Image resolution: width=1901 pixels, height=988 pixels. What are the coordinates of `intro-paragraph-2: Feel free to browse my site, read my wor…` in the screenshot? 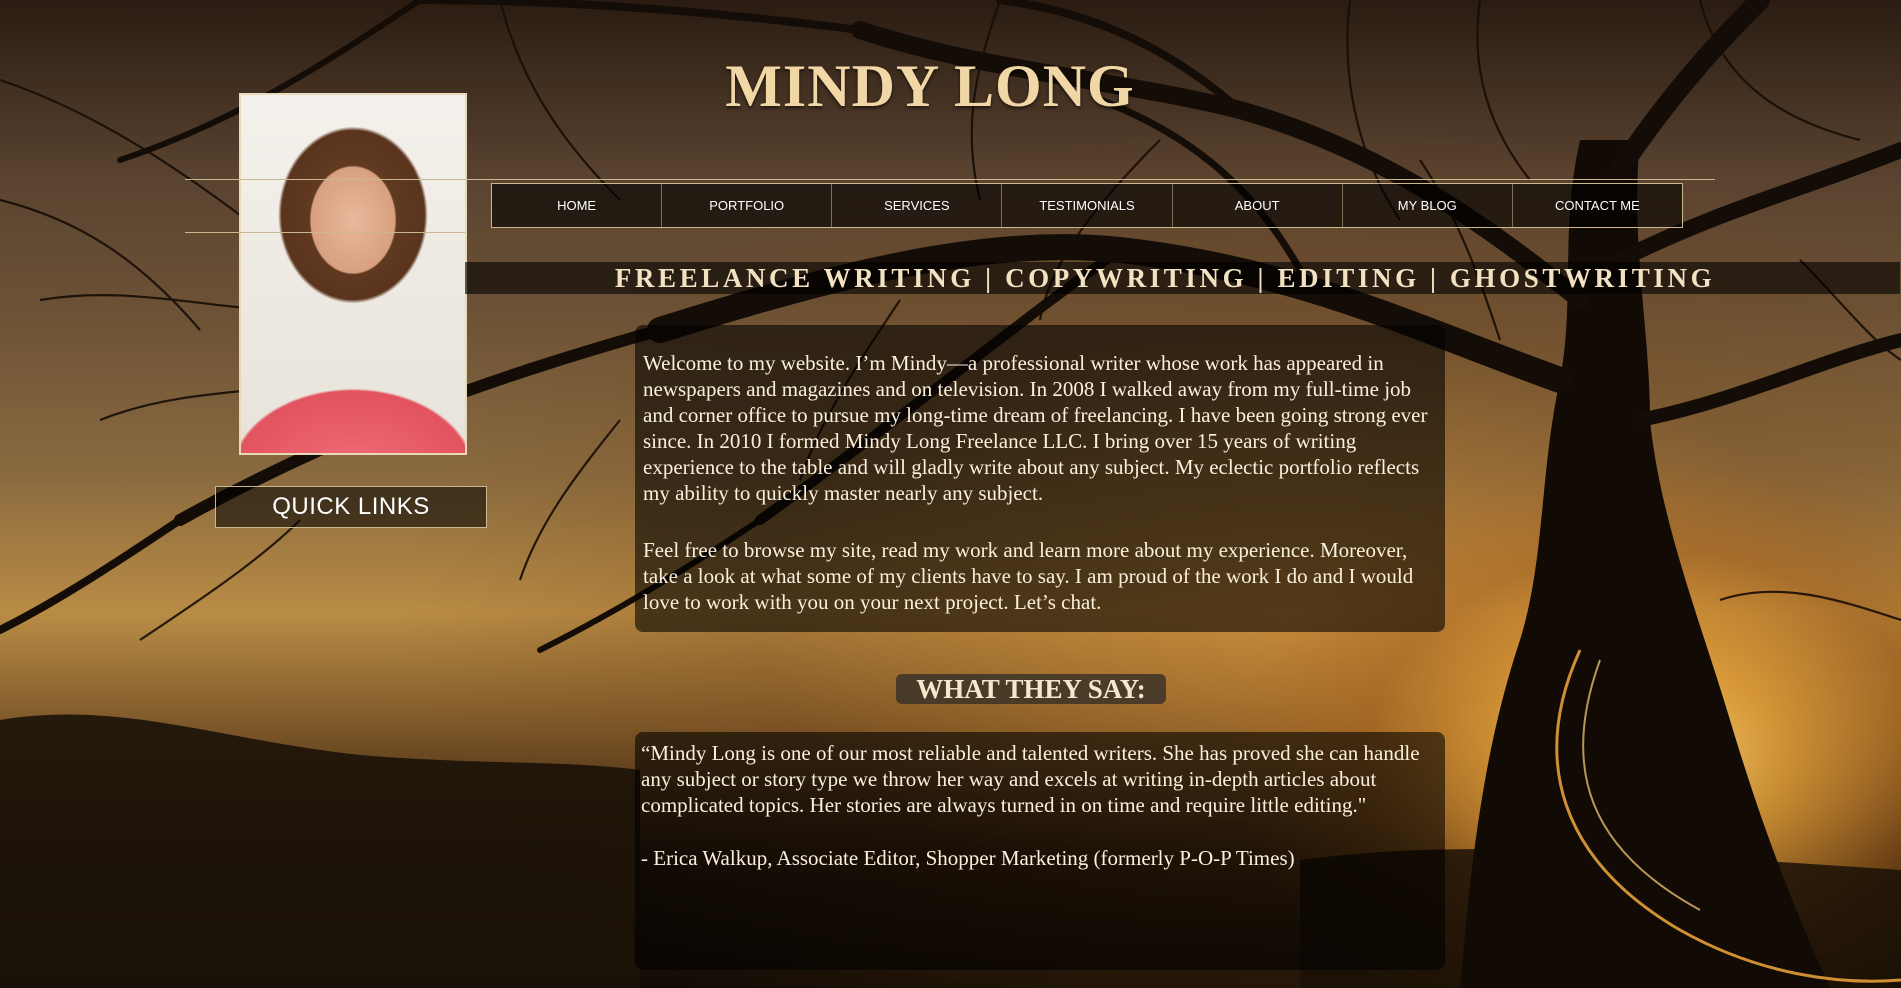 It's located at (1028, 576).